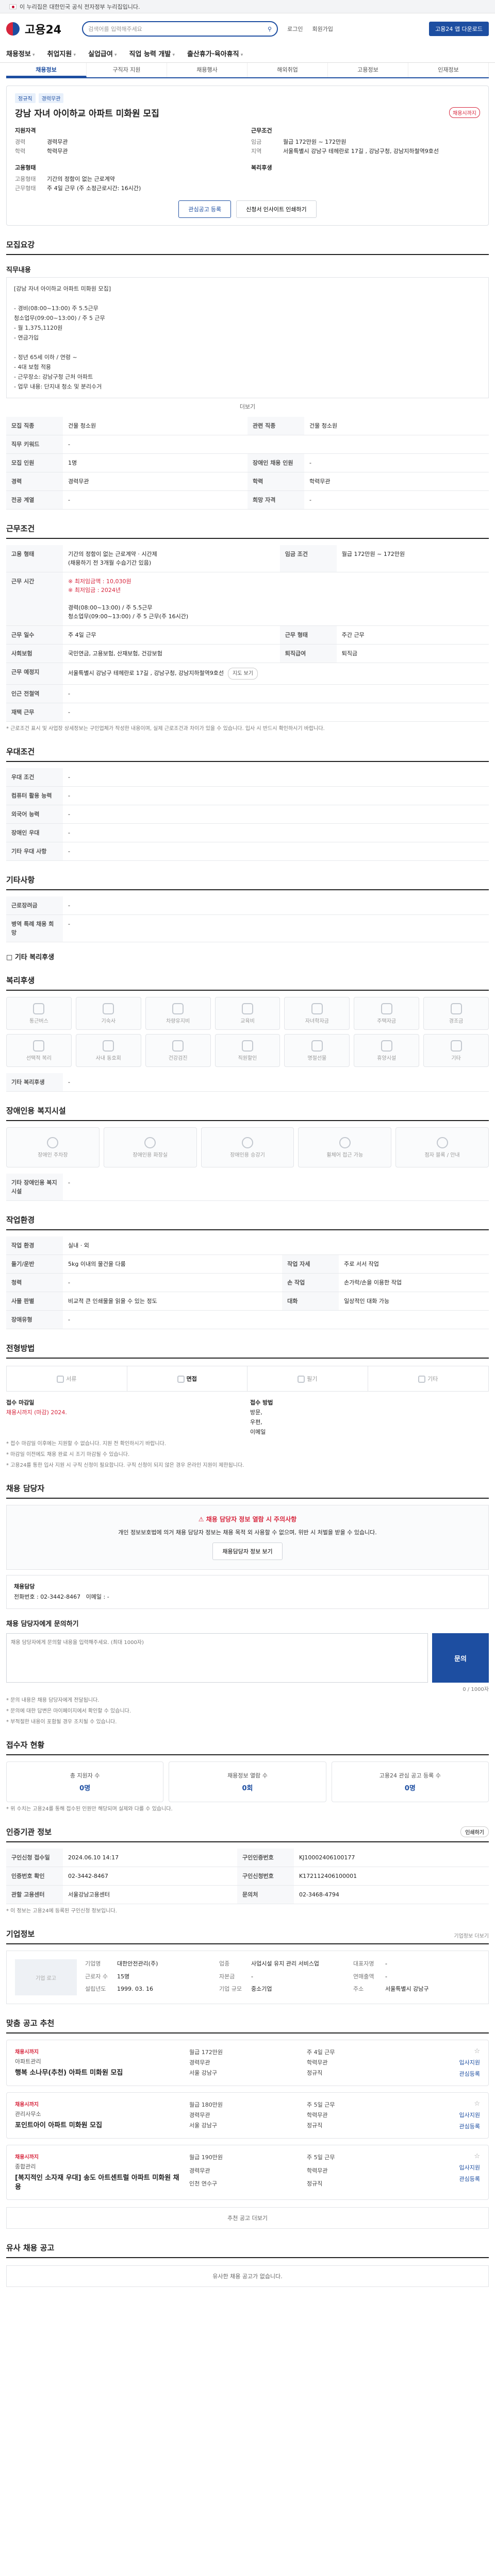  I want to click on process-step: 면접, so click(187, 1378).